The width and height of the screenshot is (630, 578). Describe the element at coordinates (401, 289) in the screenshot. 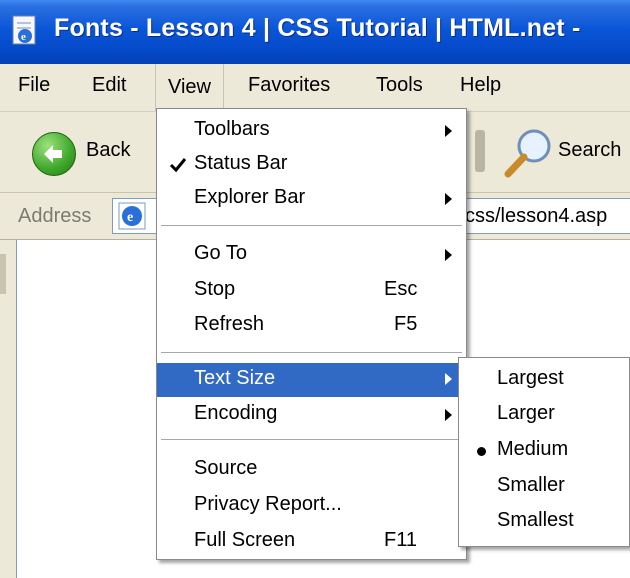

I see `menu-item-shortcut: Esc` at that location.